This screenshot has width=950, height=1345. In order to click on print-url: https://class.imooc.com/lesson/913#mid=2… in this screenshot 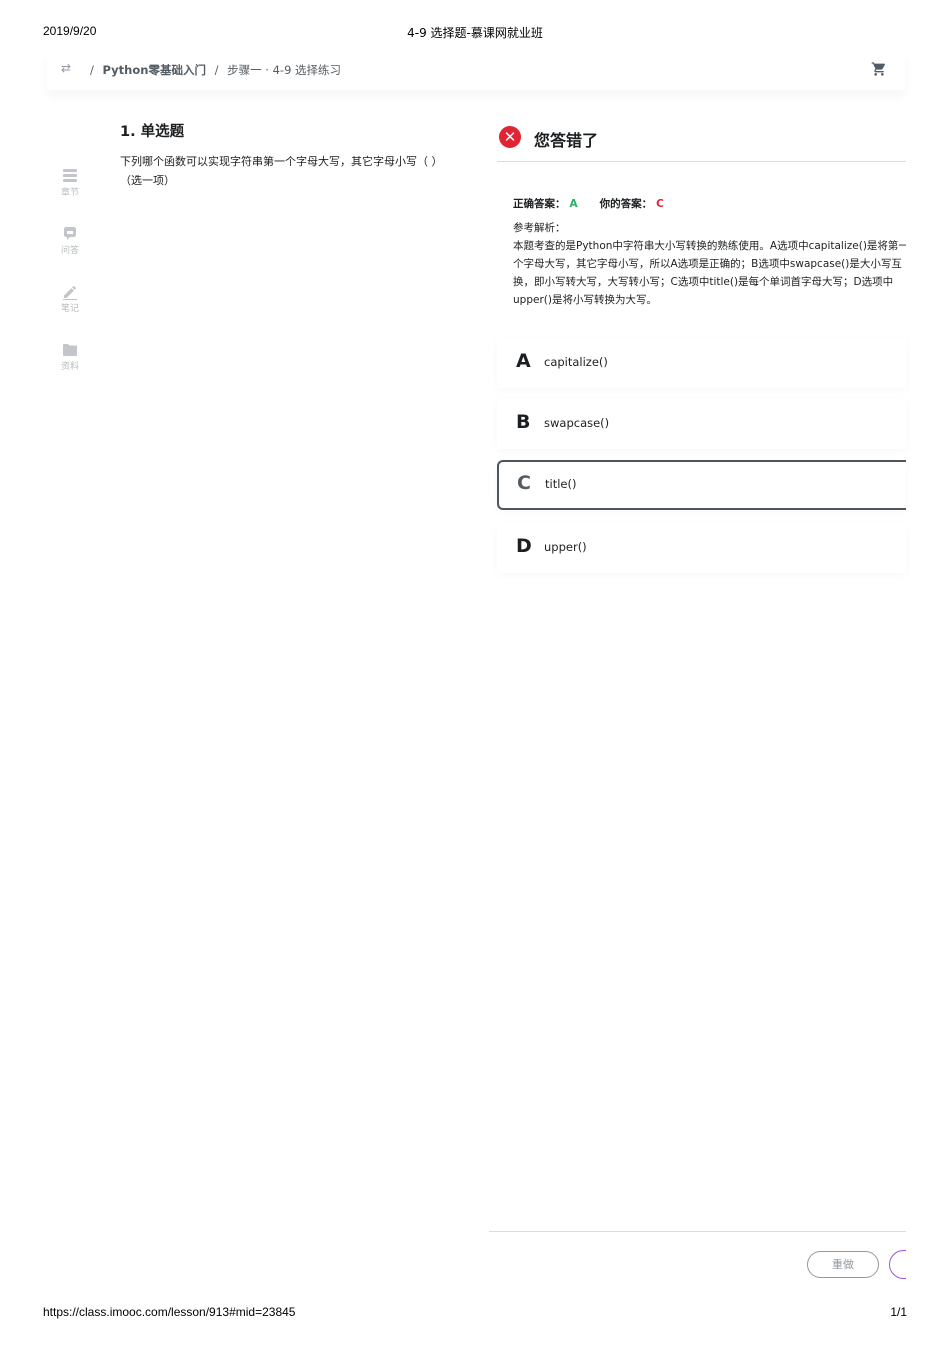, I will do `click(169, 1312)`.